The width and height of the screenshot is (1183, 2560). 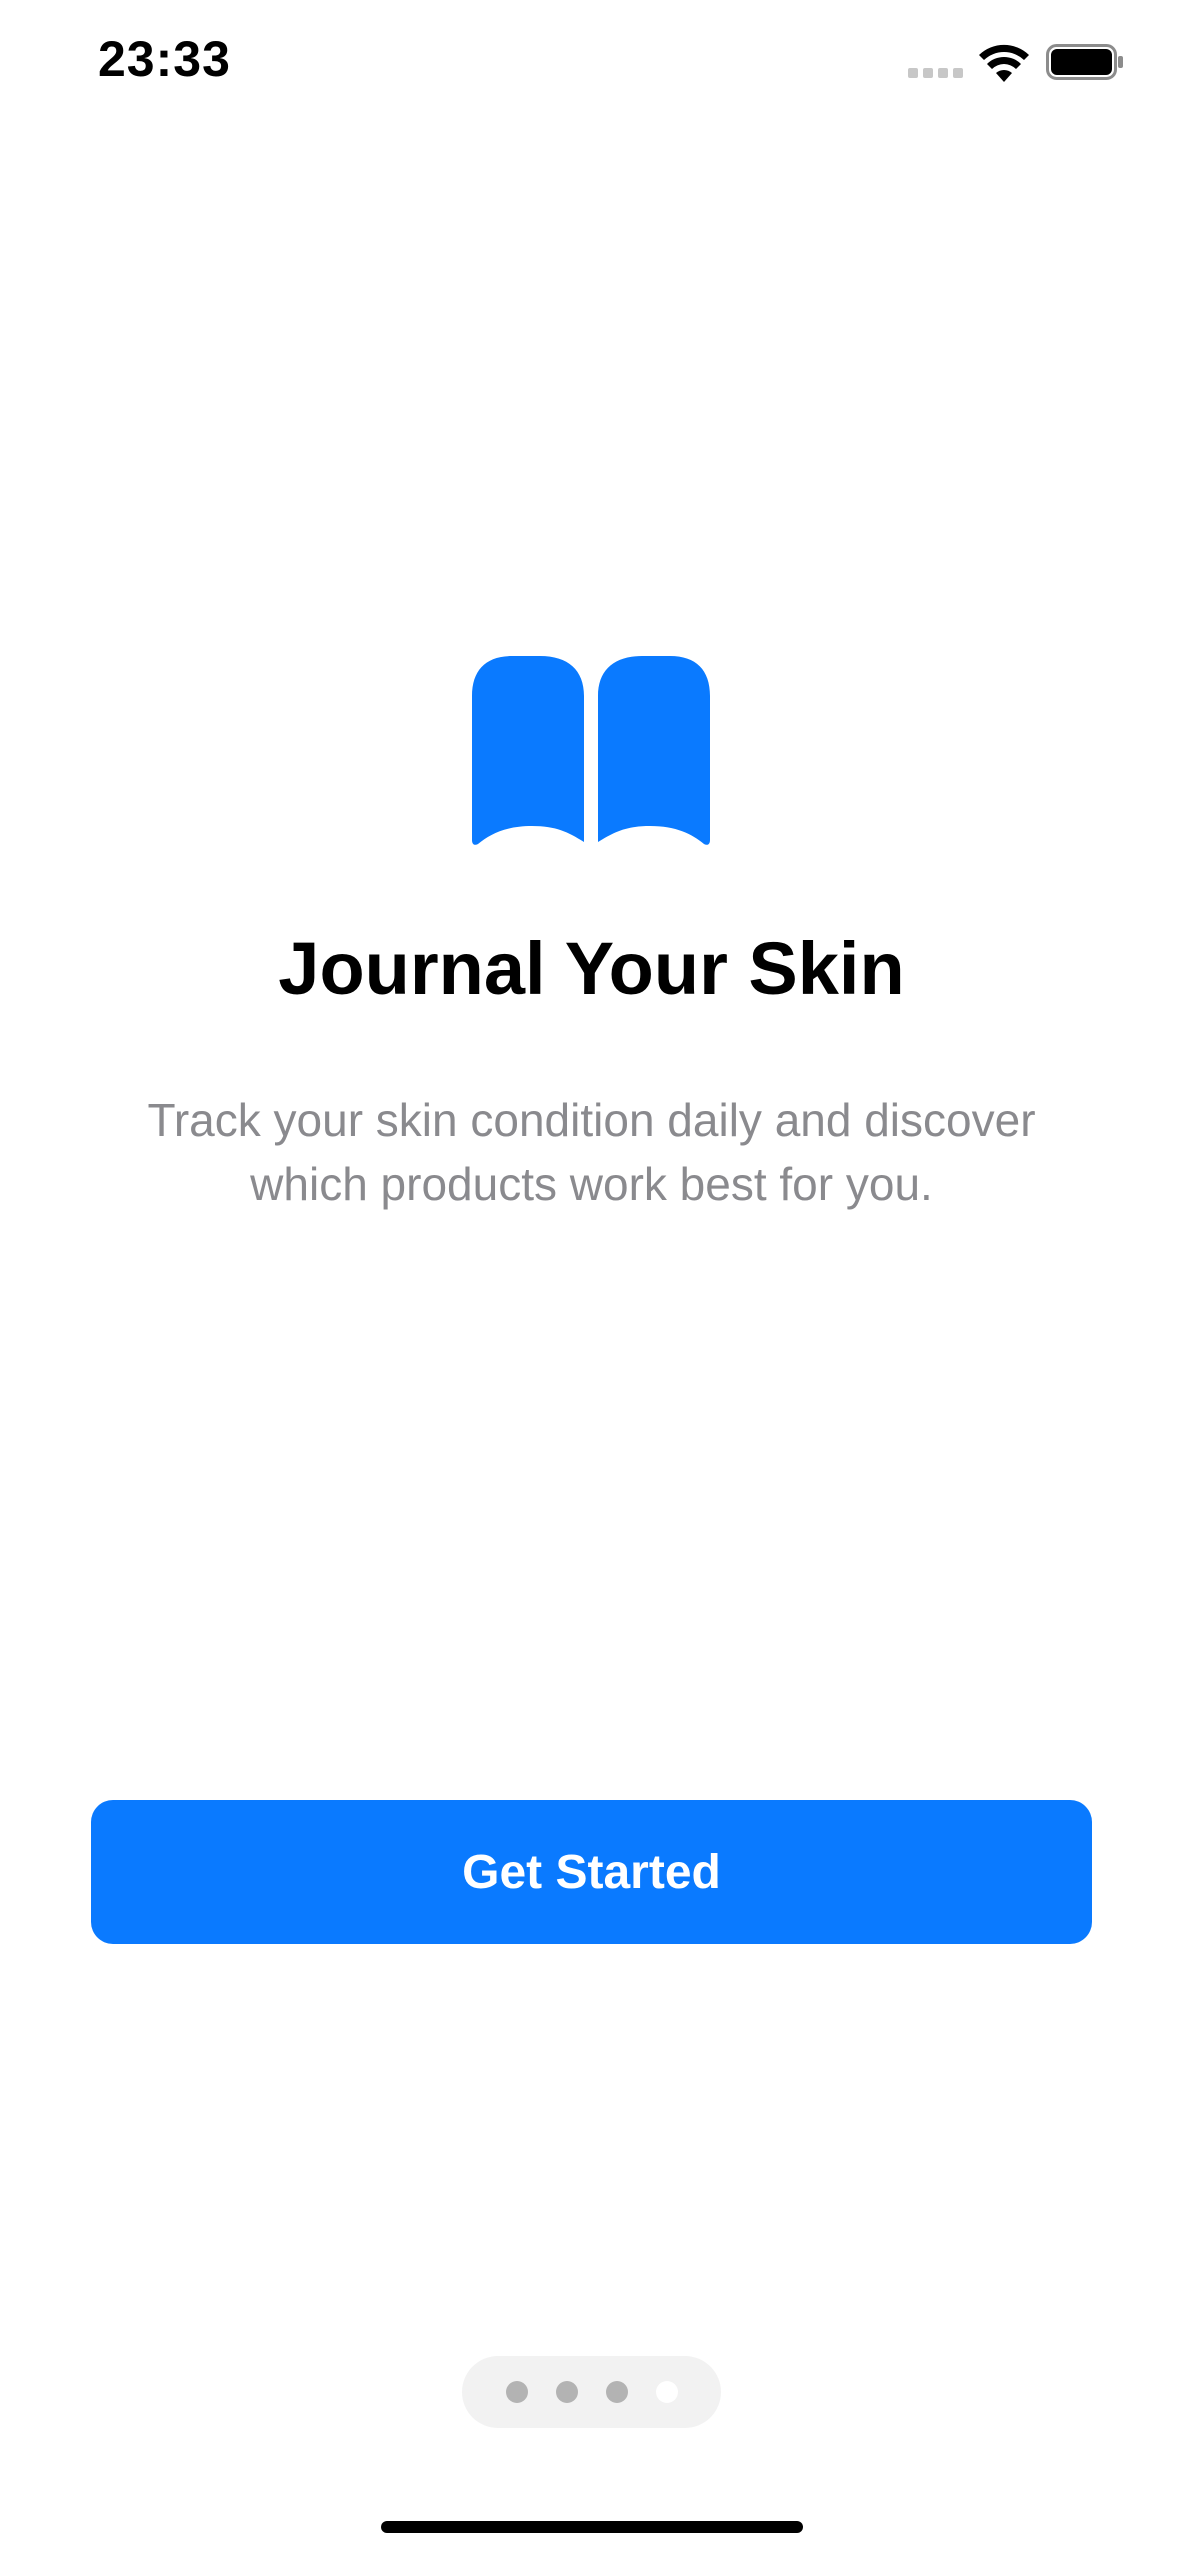 I want to click on page-indicator, so click(x=591, y=2392).